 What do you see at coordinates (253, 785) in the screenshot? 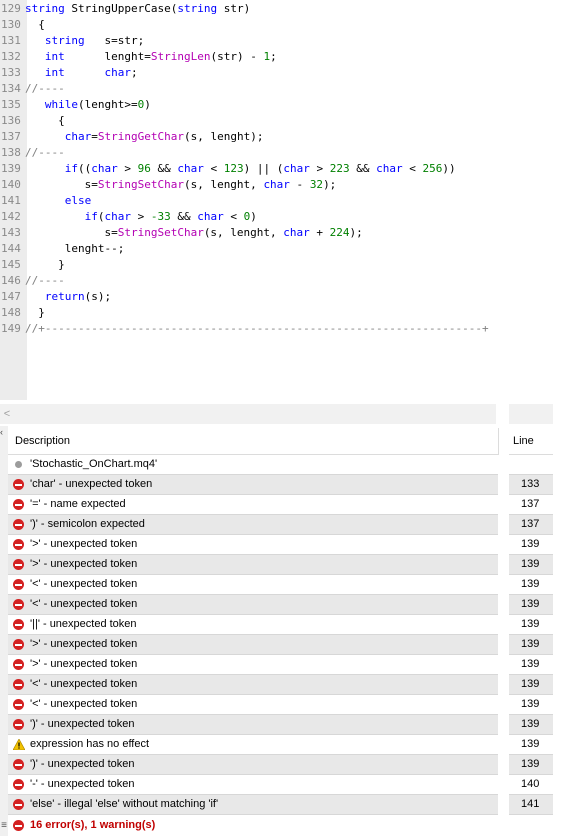
I see `error-list-row: '-' - unexpected token` at bounding box center [253, 785].